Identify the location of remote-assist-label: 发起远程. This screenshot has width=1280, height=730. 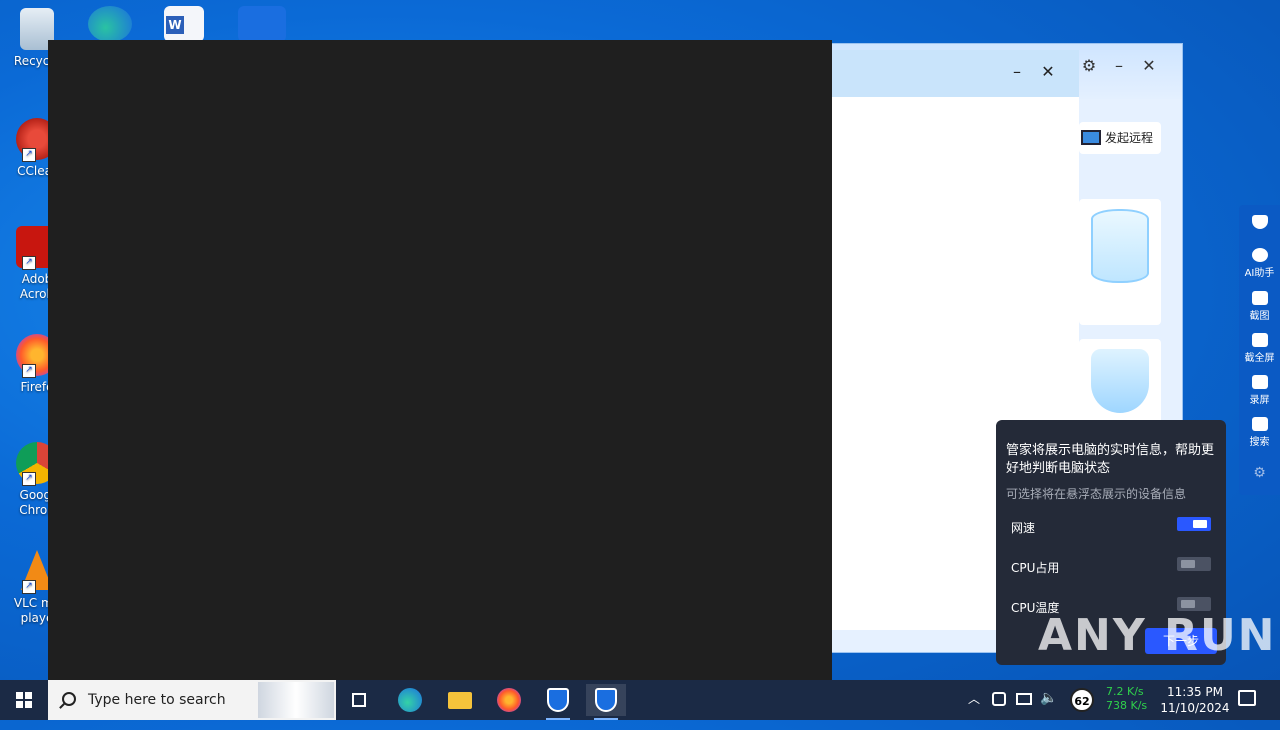
(1128, 138).